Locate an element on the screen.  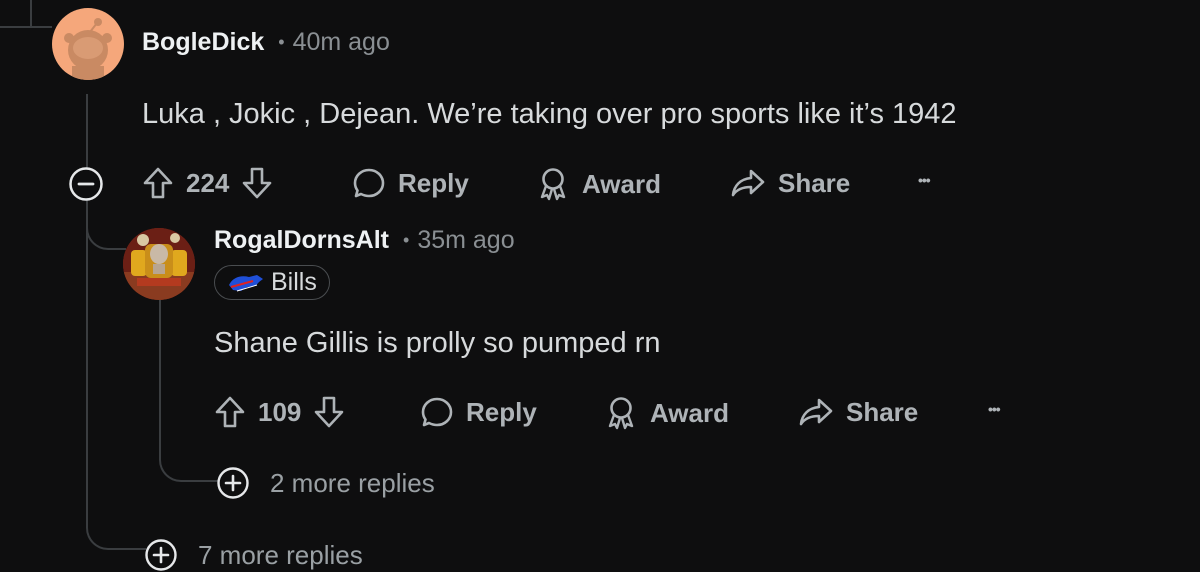
thread-line-main is located at coordinates (87, 131).